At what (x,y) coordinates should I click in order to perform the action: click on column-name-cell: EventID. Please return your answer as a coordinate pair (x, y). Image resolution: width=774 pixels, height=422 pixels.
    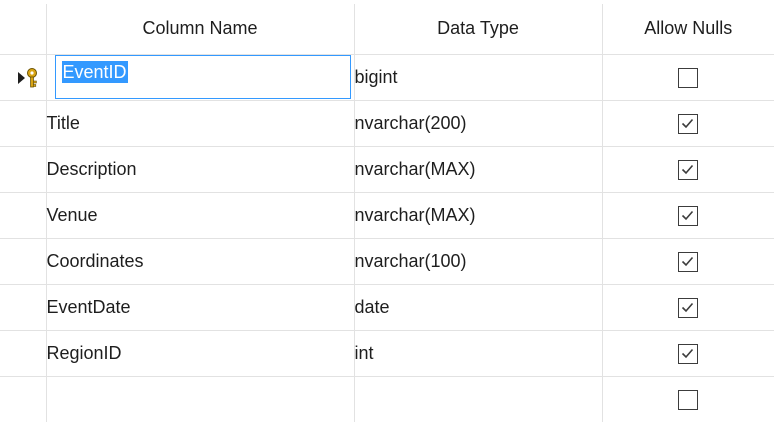
    Looking at the image, I should click on (200, 77).